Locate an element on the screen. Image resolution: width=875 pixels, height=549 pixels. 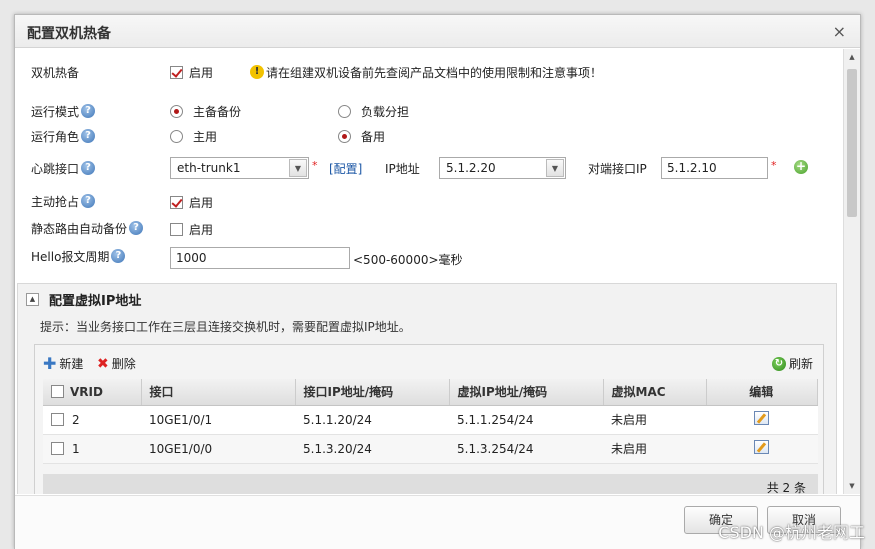
column-header-interface-ip: 接口IP地址/掩码 is located at coordinates (372, 392).